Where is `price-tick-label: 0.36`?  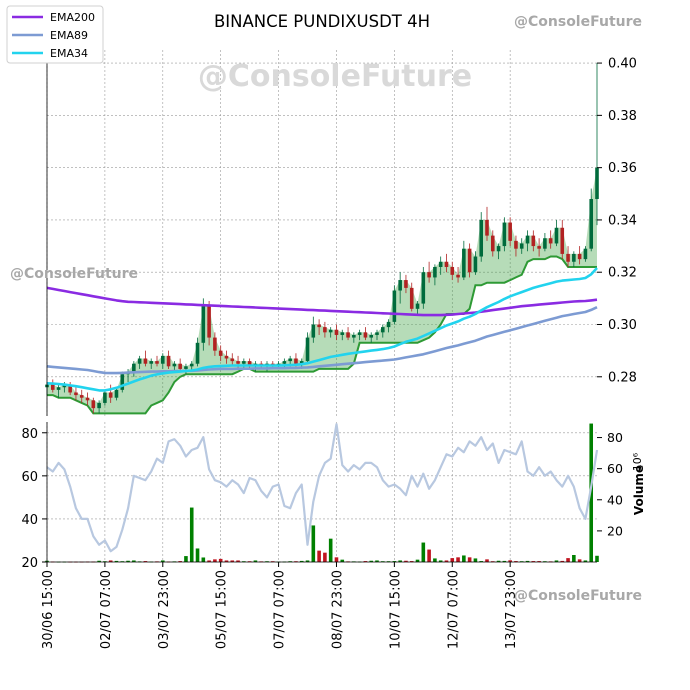 price-tick-label: 0.36 is located at coordinates (622, 168).